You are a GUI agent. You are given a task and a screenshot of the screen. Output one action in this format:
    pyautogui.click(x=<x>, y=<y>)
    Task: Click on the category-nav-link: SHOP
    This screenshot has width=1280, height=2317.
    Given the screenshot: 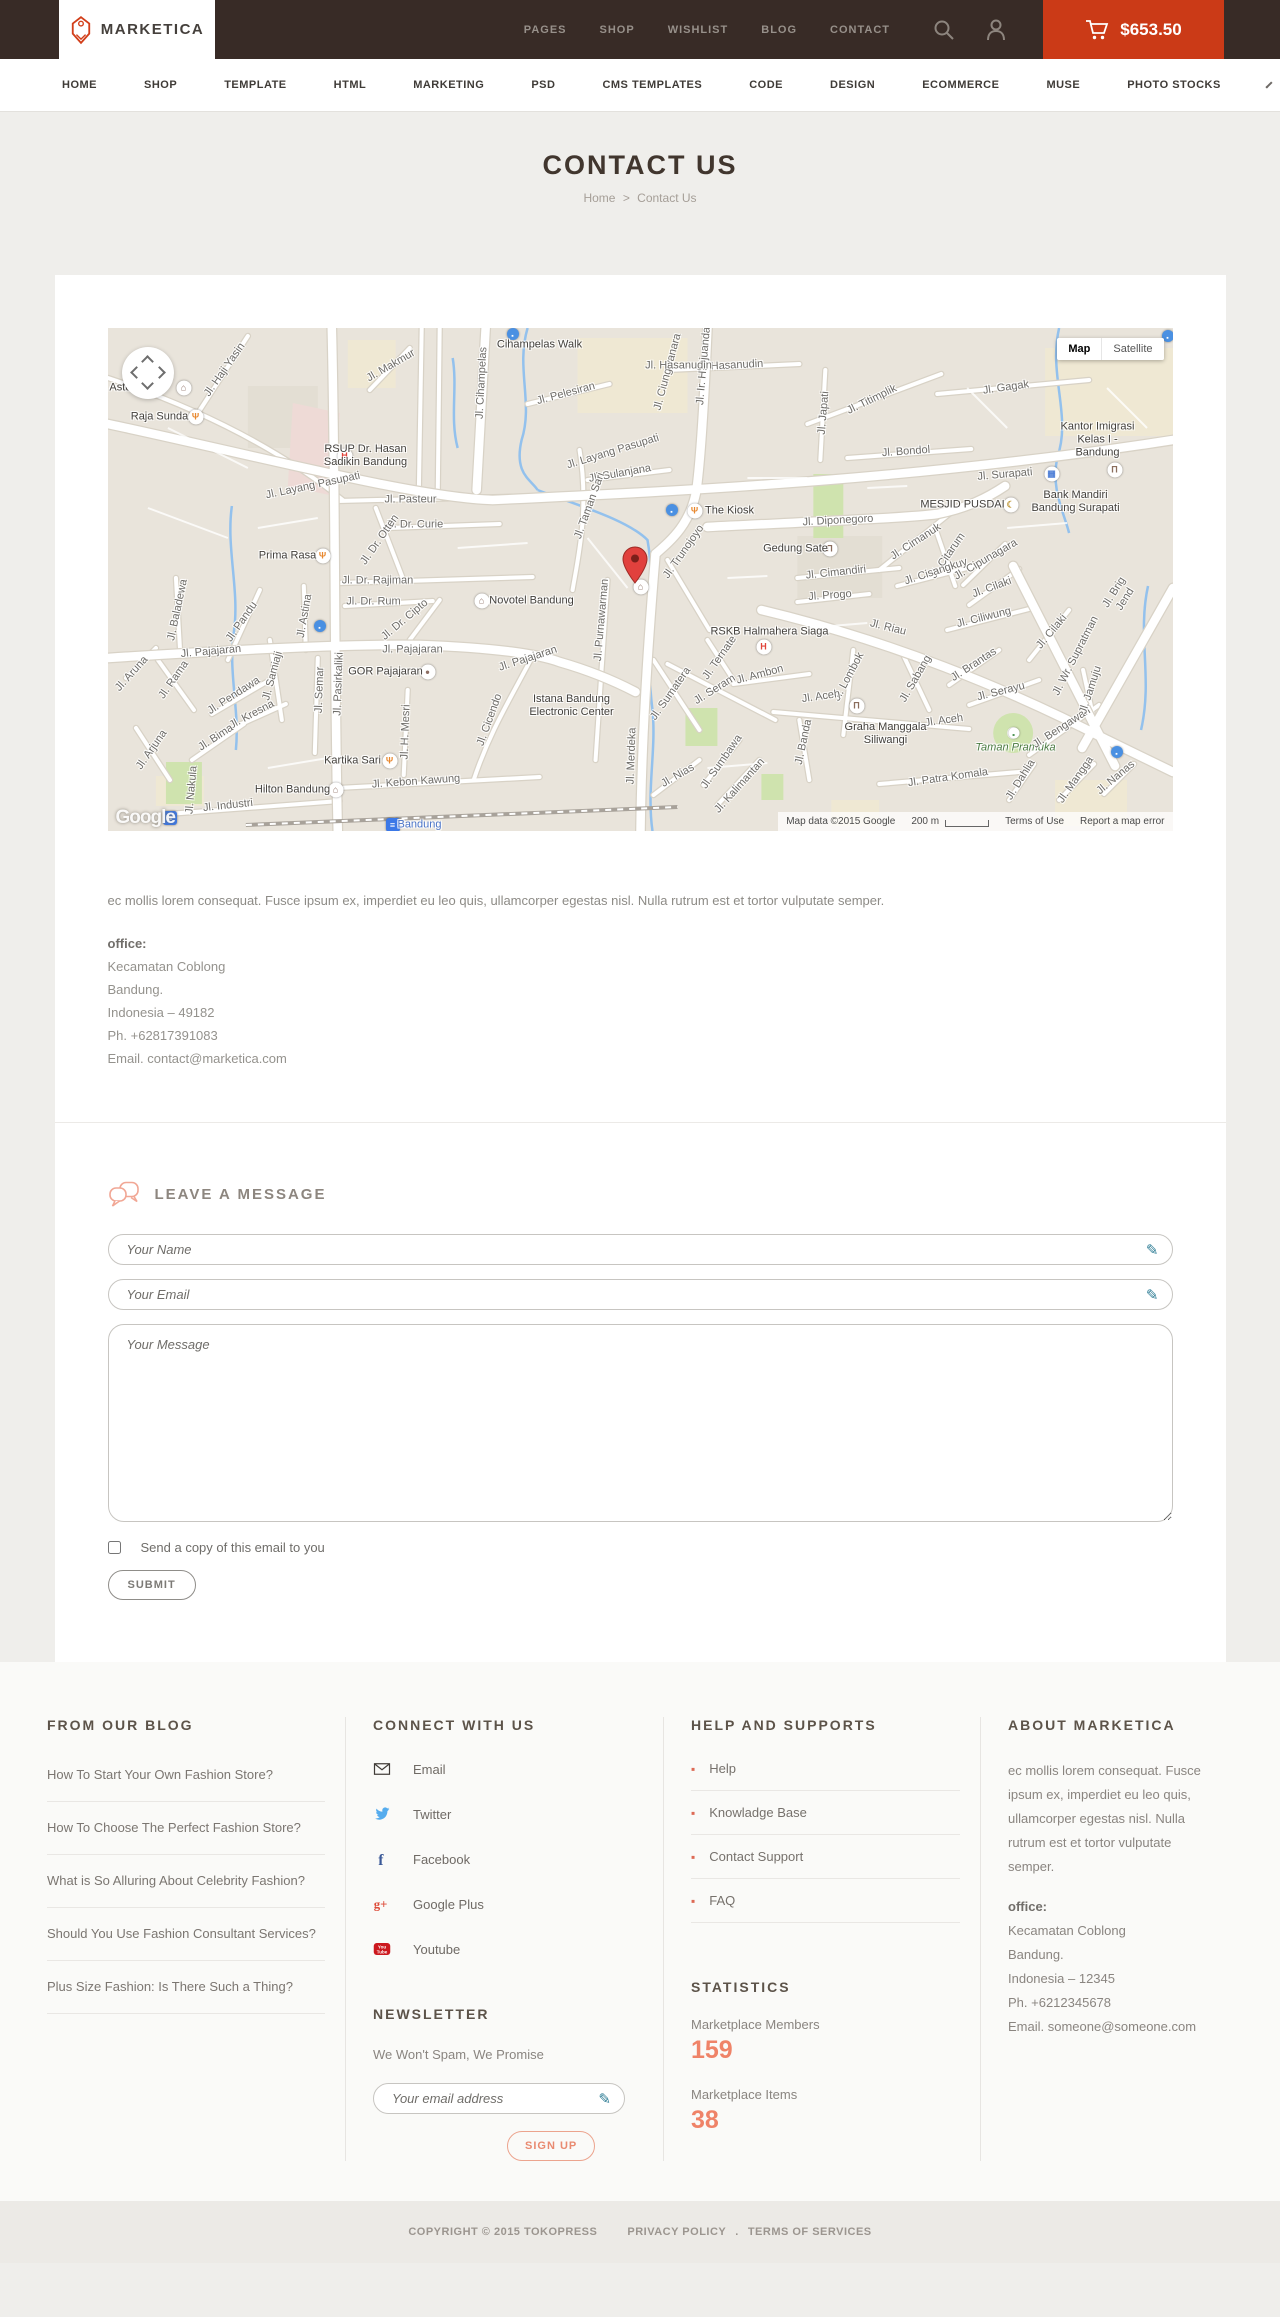 What is the action you would take?
    pyautogui.click(x=160, y=85)
    